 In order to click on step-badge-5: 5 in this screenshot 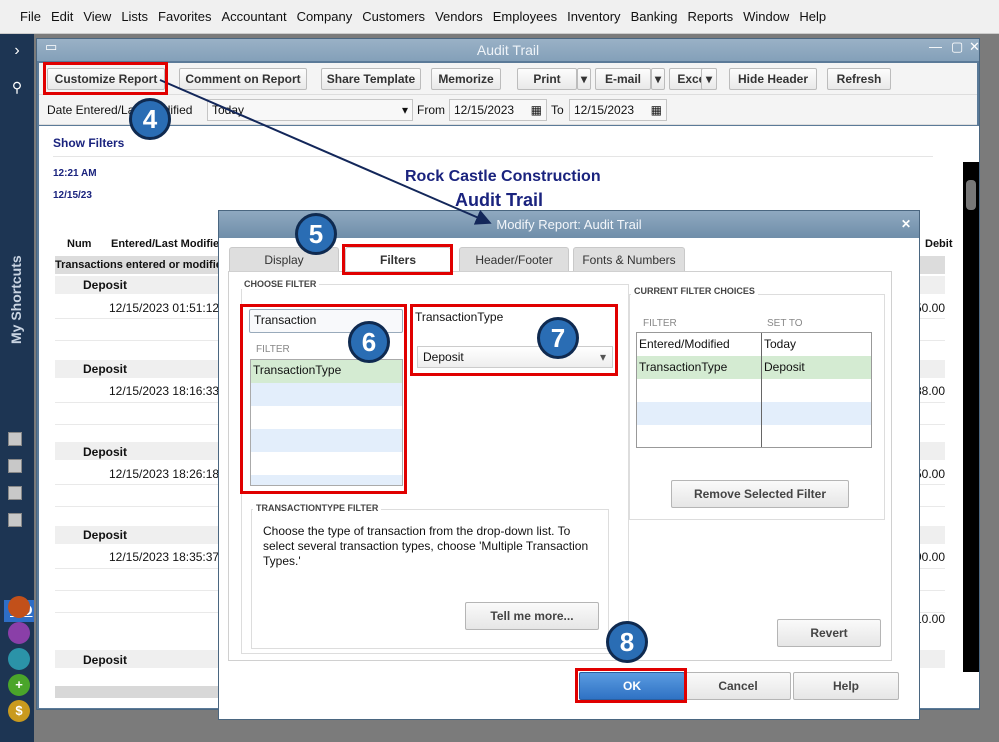, I will do `click(316, 234)`.